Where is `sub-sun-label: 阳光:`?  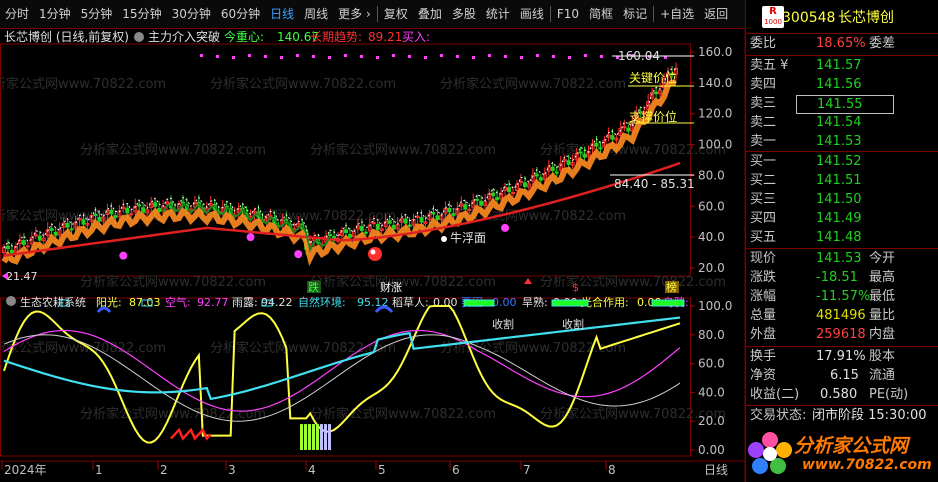 sub-sun-label: 阳光: is located at coordinates (109, 302).